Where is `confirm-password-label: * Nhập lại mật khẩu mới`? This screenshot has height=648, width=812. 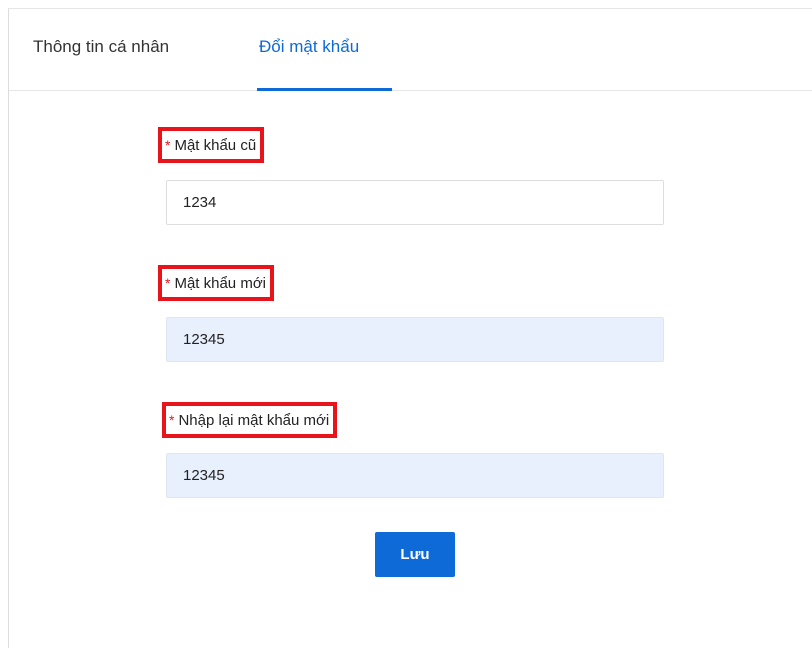
confirm-password-label: * Nhập lại mật khẩu mới is located at coordinates (250, 420).